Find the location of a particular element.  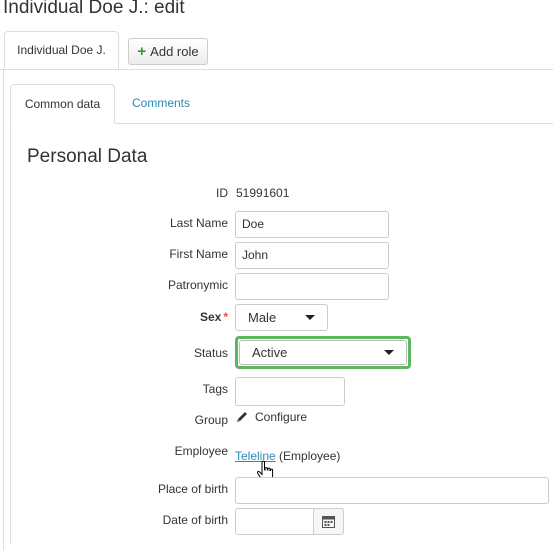

last-name-field: Doe is located at coordinates (312, 224).